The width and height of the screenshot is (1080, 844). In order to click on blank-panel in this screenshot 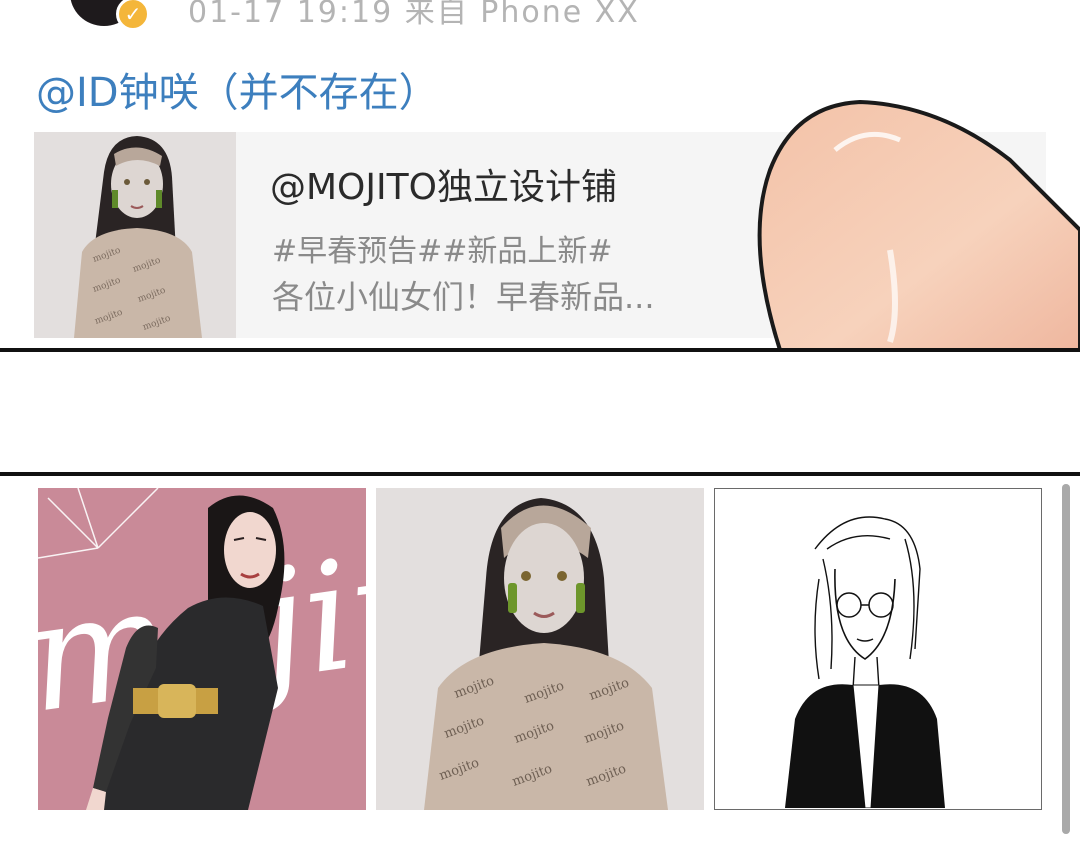, I will do `click(540, 412)`.